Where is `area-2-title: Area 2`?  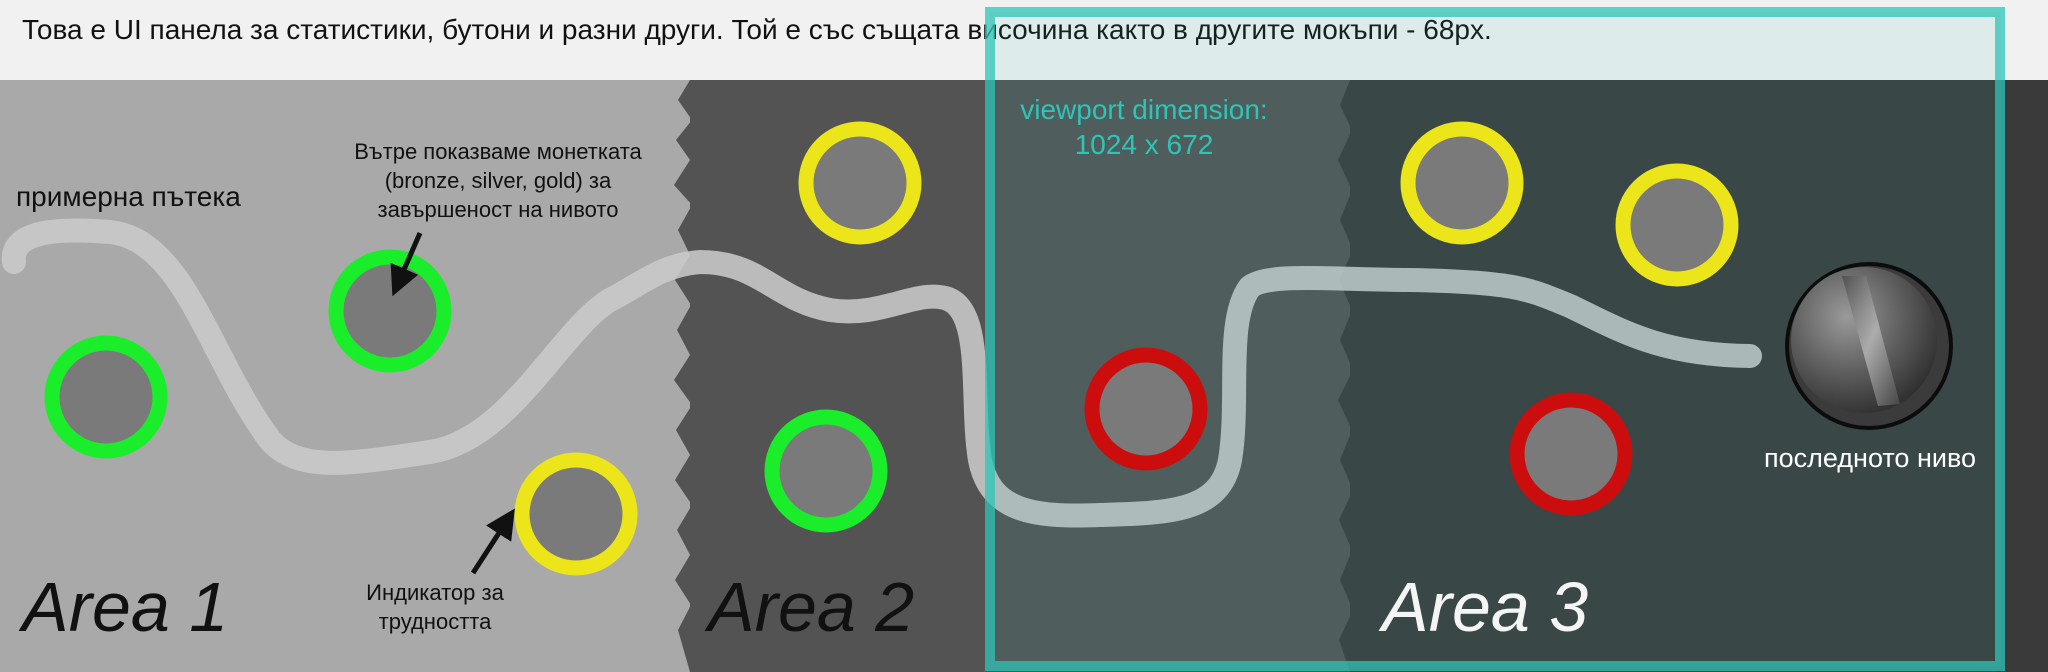 area-2-title: Area 2 is located at coordinates (811, 607).